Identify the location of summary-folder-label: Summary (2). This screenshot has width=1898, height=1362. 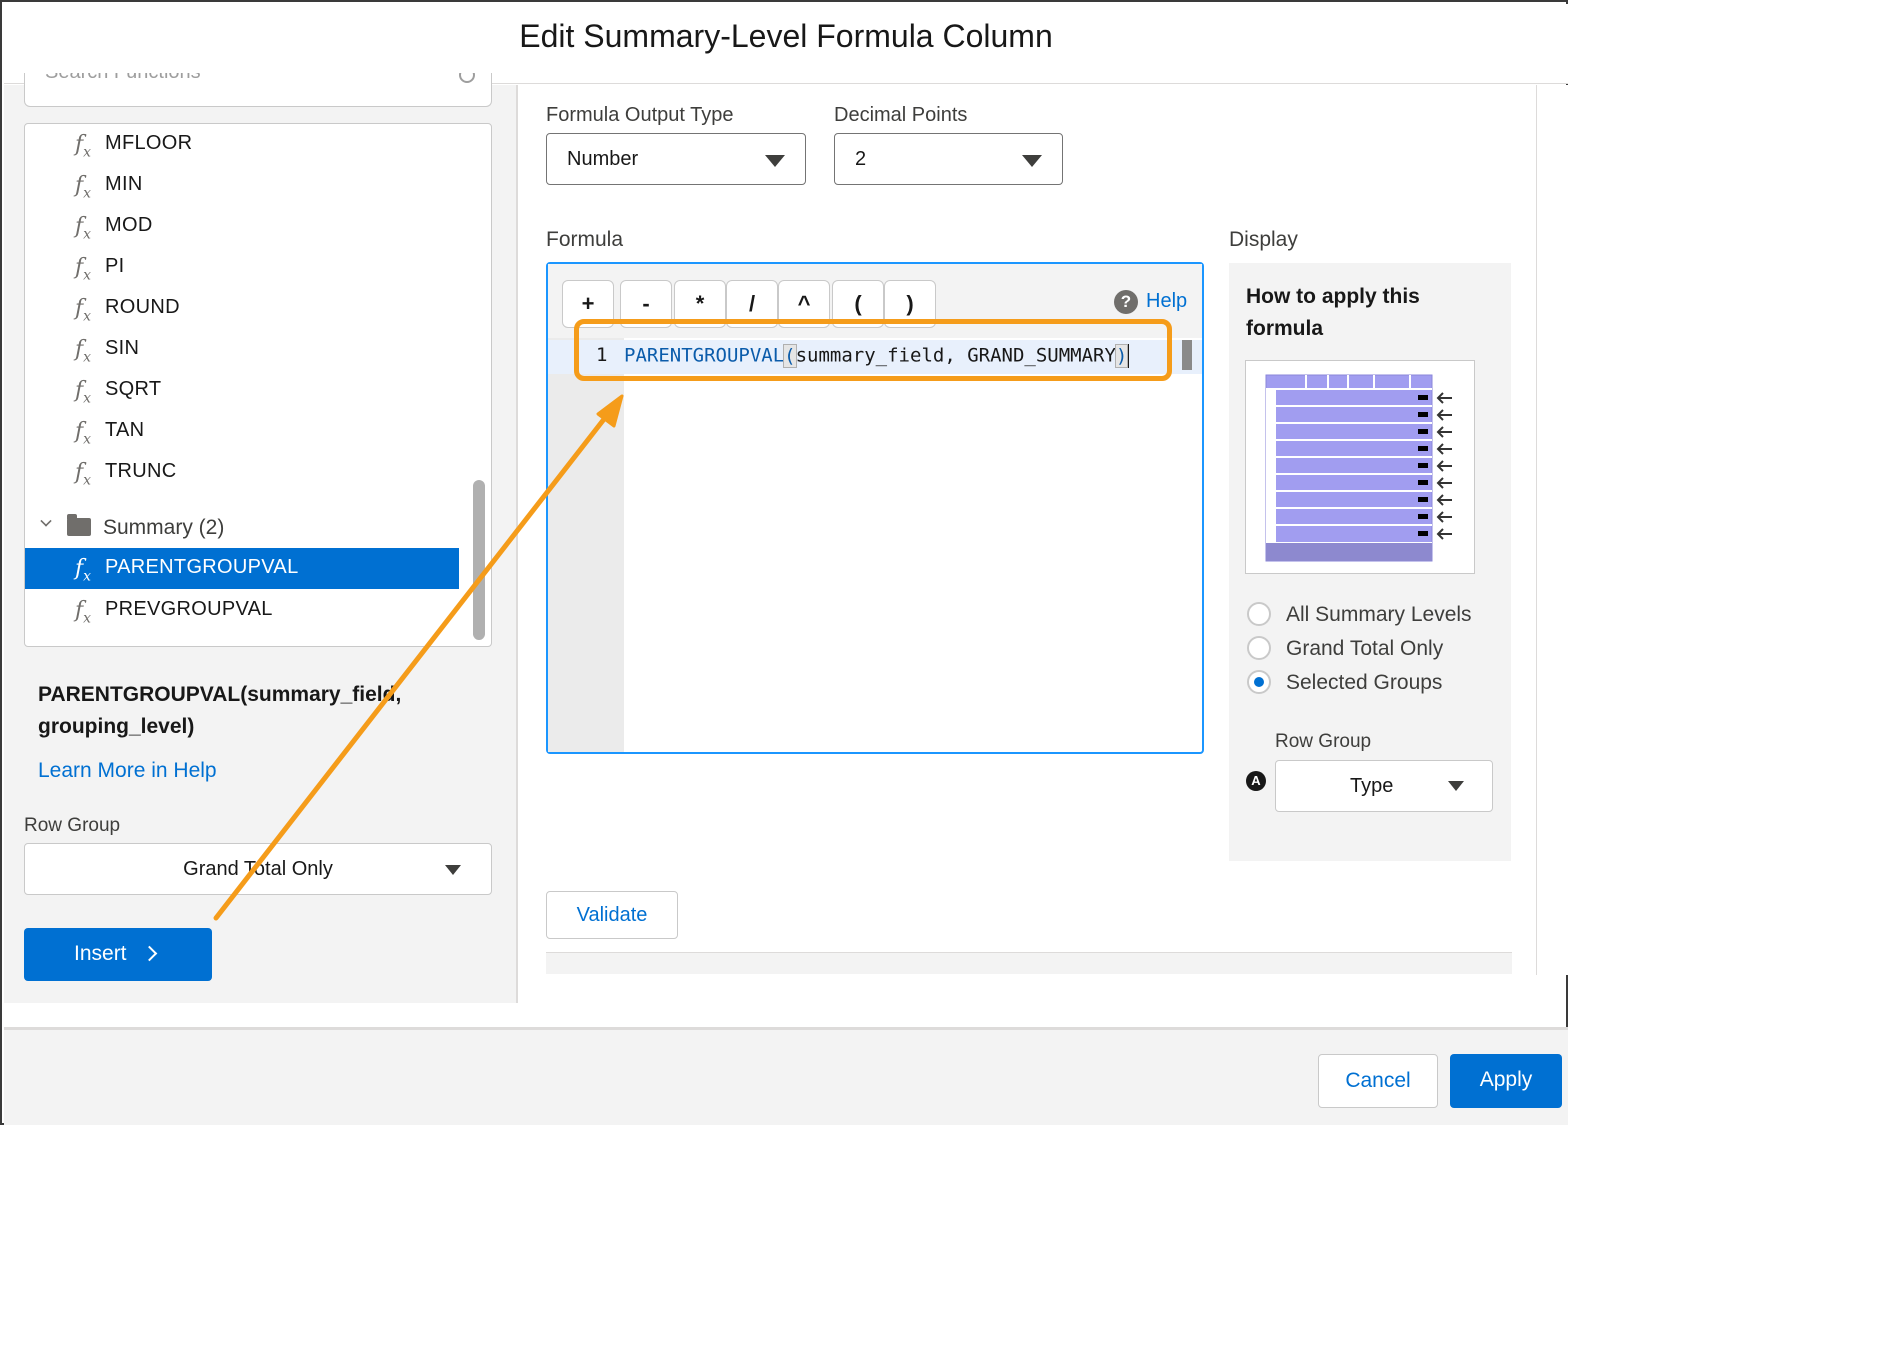
(164, 527).